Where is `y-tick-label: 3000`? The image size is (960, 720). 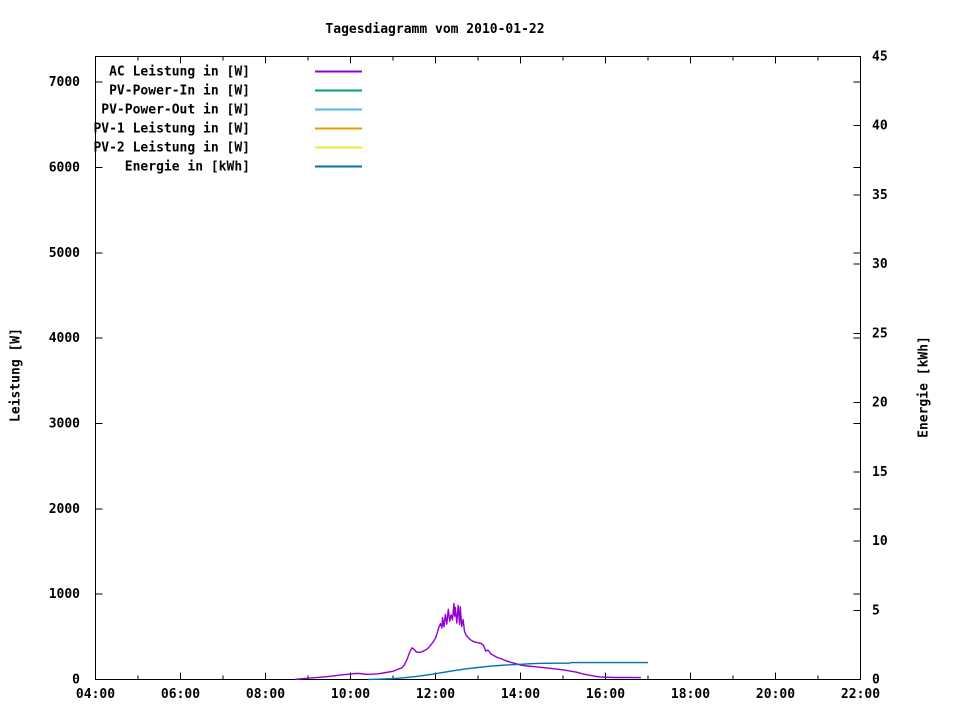
y-tick-label: 3000 is located at coordinates (64, 423).